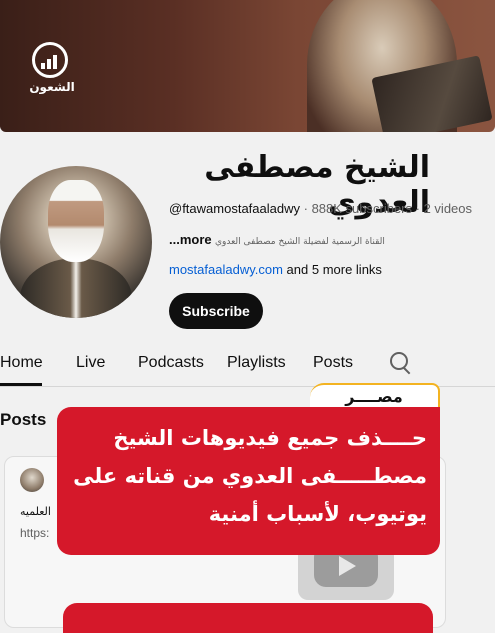  What do you see at coordinates (226, 269) in the screenshot?
I see `channel-link: mostafaaladwy.com` at bounding box center [226, 269].